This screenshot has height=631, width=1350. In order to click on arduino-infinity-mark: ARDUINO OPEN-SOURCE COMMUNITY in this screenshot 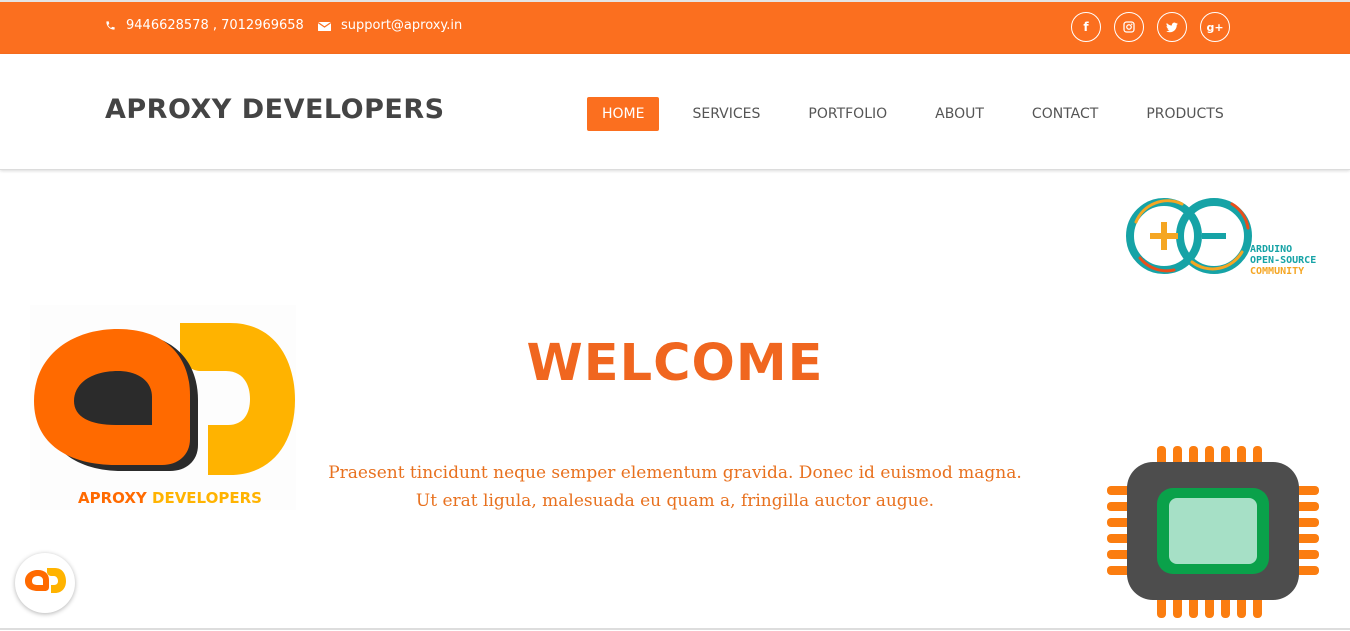, I will do `click(1221, 237)`.